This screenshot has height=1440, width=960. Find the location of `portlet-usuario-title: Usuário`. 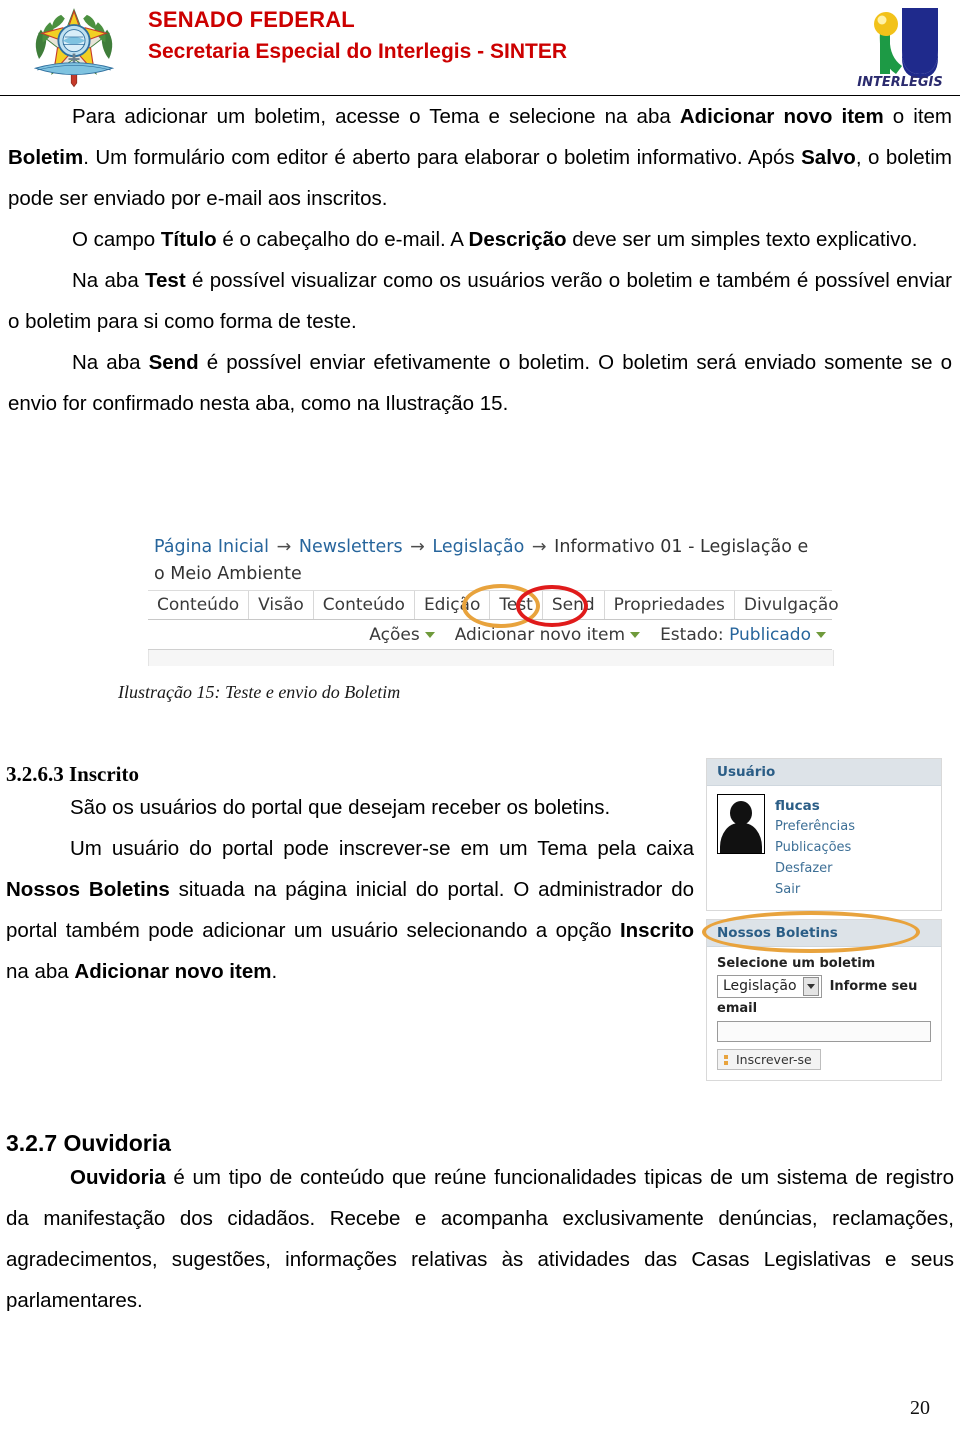

portlet-usuario-title: Usuário is located at coordinates (824, 772).